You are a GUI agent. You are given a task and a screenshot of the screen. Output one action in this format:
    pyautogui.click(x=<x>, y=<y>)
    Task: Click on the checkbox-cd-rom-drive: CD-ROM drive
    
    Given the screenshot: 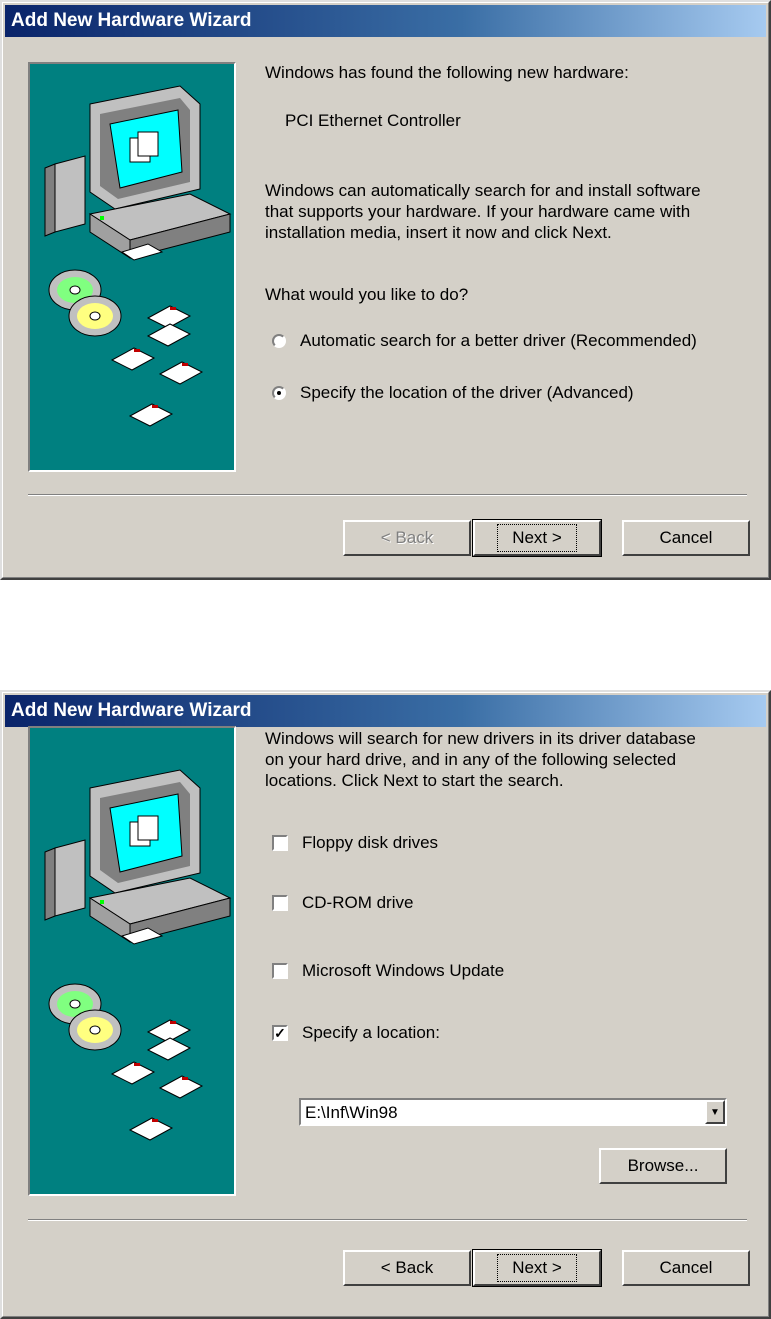 What is the action you would take?
    pyautogui.click(x=342, y=903)
    